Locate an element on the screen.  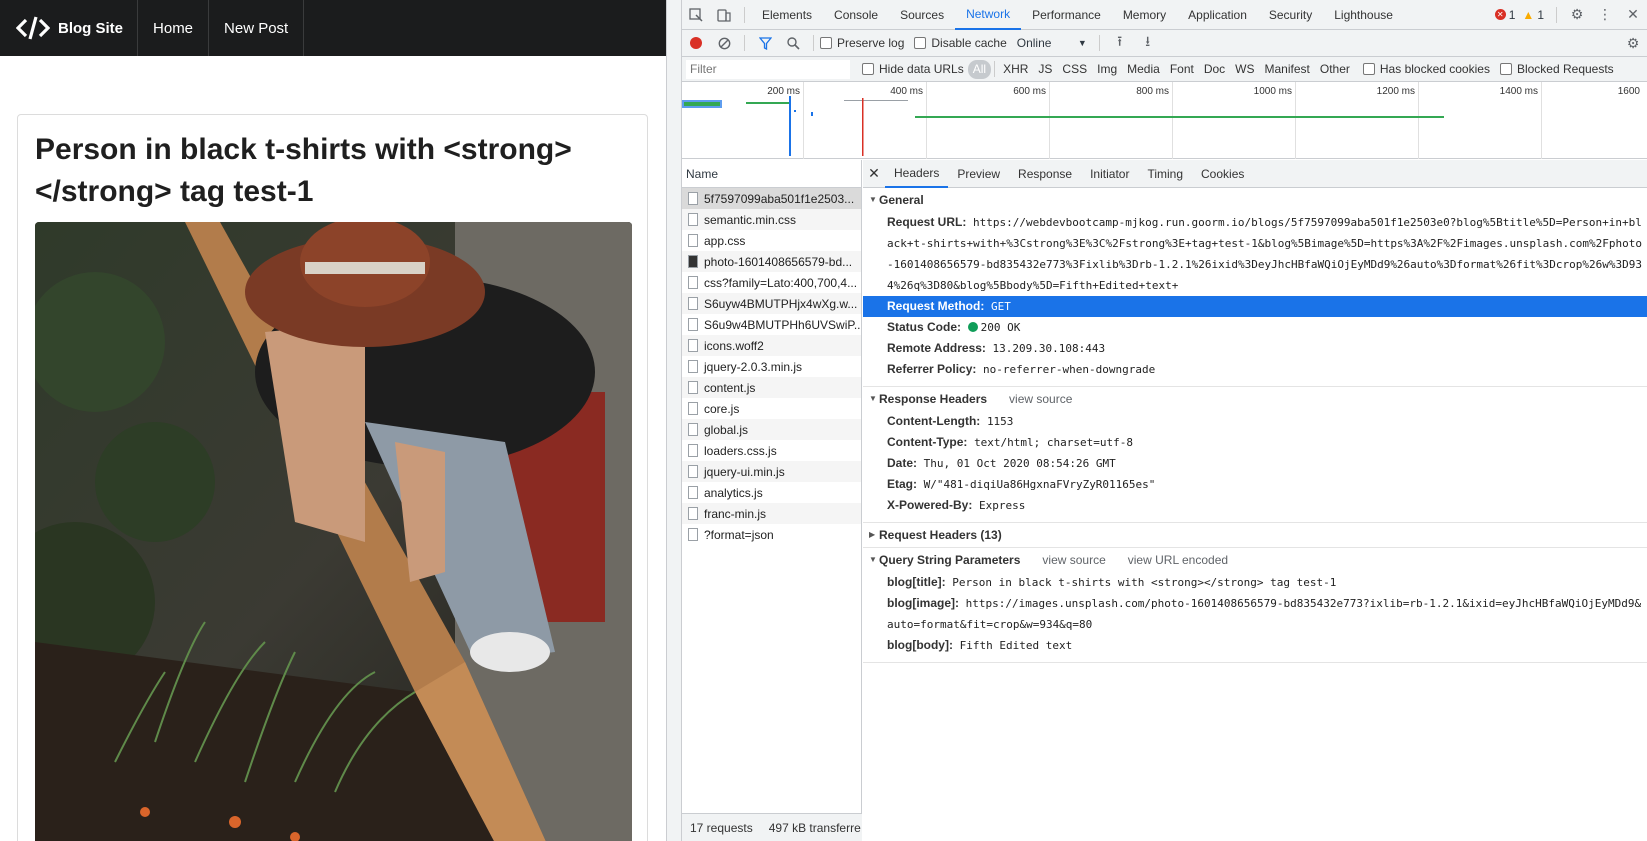
tab-response: Response is located at coordinates (1045, 174).